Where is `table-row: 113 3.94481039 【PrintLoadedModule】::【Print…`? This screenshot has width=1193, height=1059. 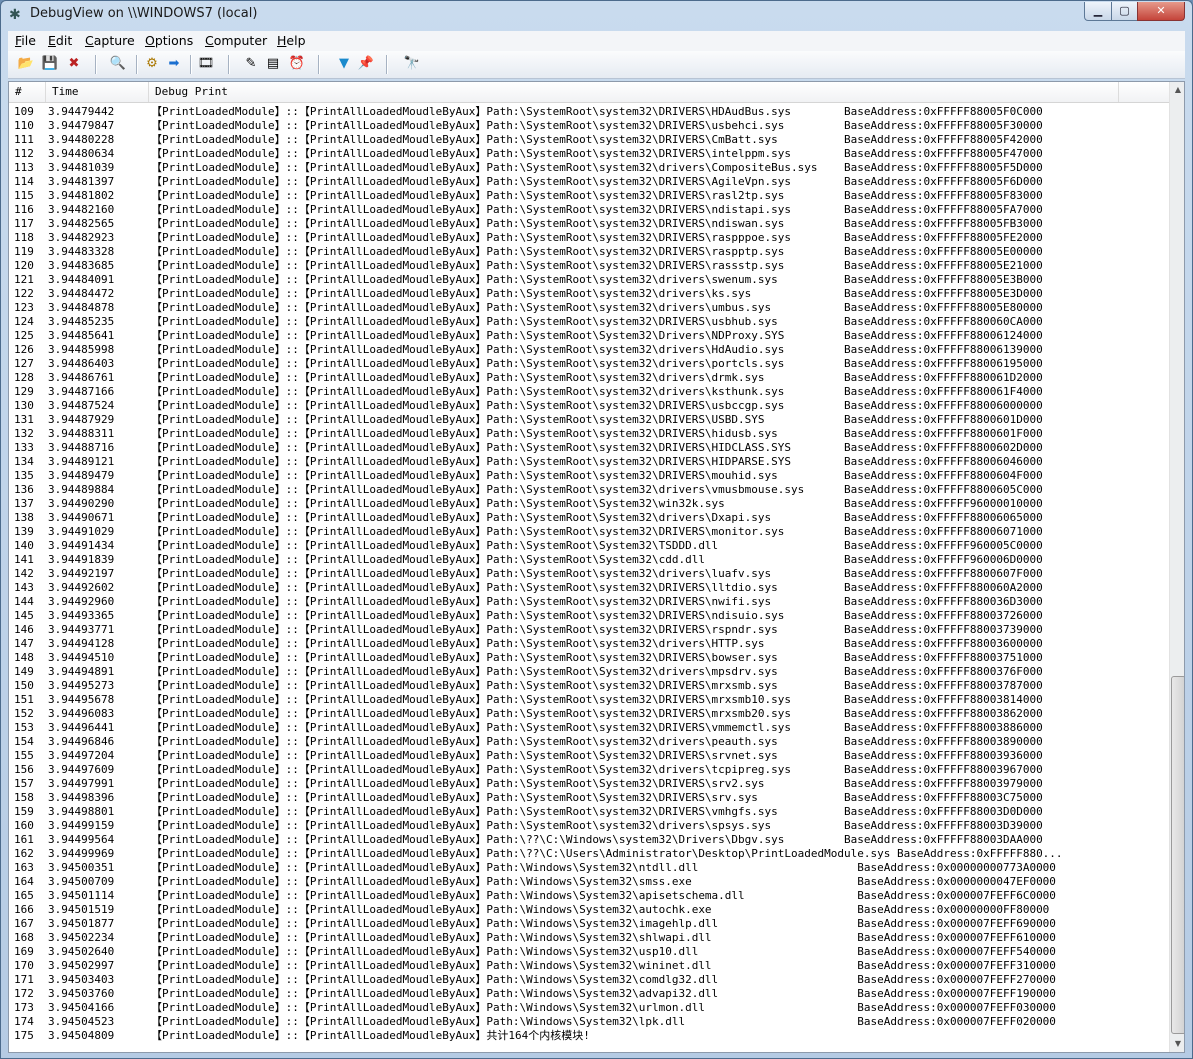 table-row: 113 3.94481039 【PrintLoadedModule】::【Print… is located at coordinates (589, 168).